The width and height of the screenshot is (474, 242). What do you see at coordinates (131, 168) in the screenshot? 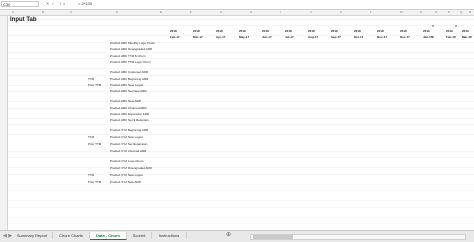
I see `row-label: Product XYZ Downgraded ARR` at bounding box center [131, 168].